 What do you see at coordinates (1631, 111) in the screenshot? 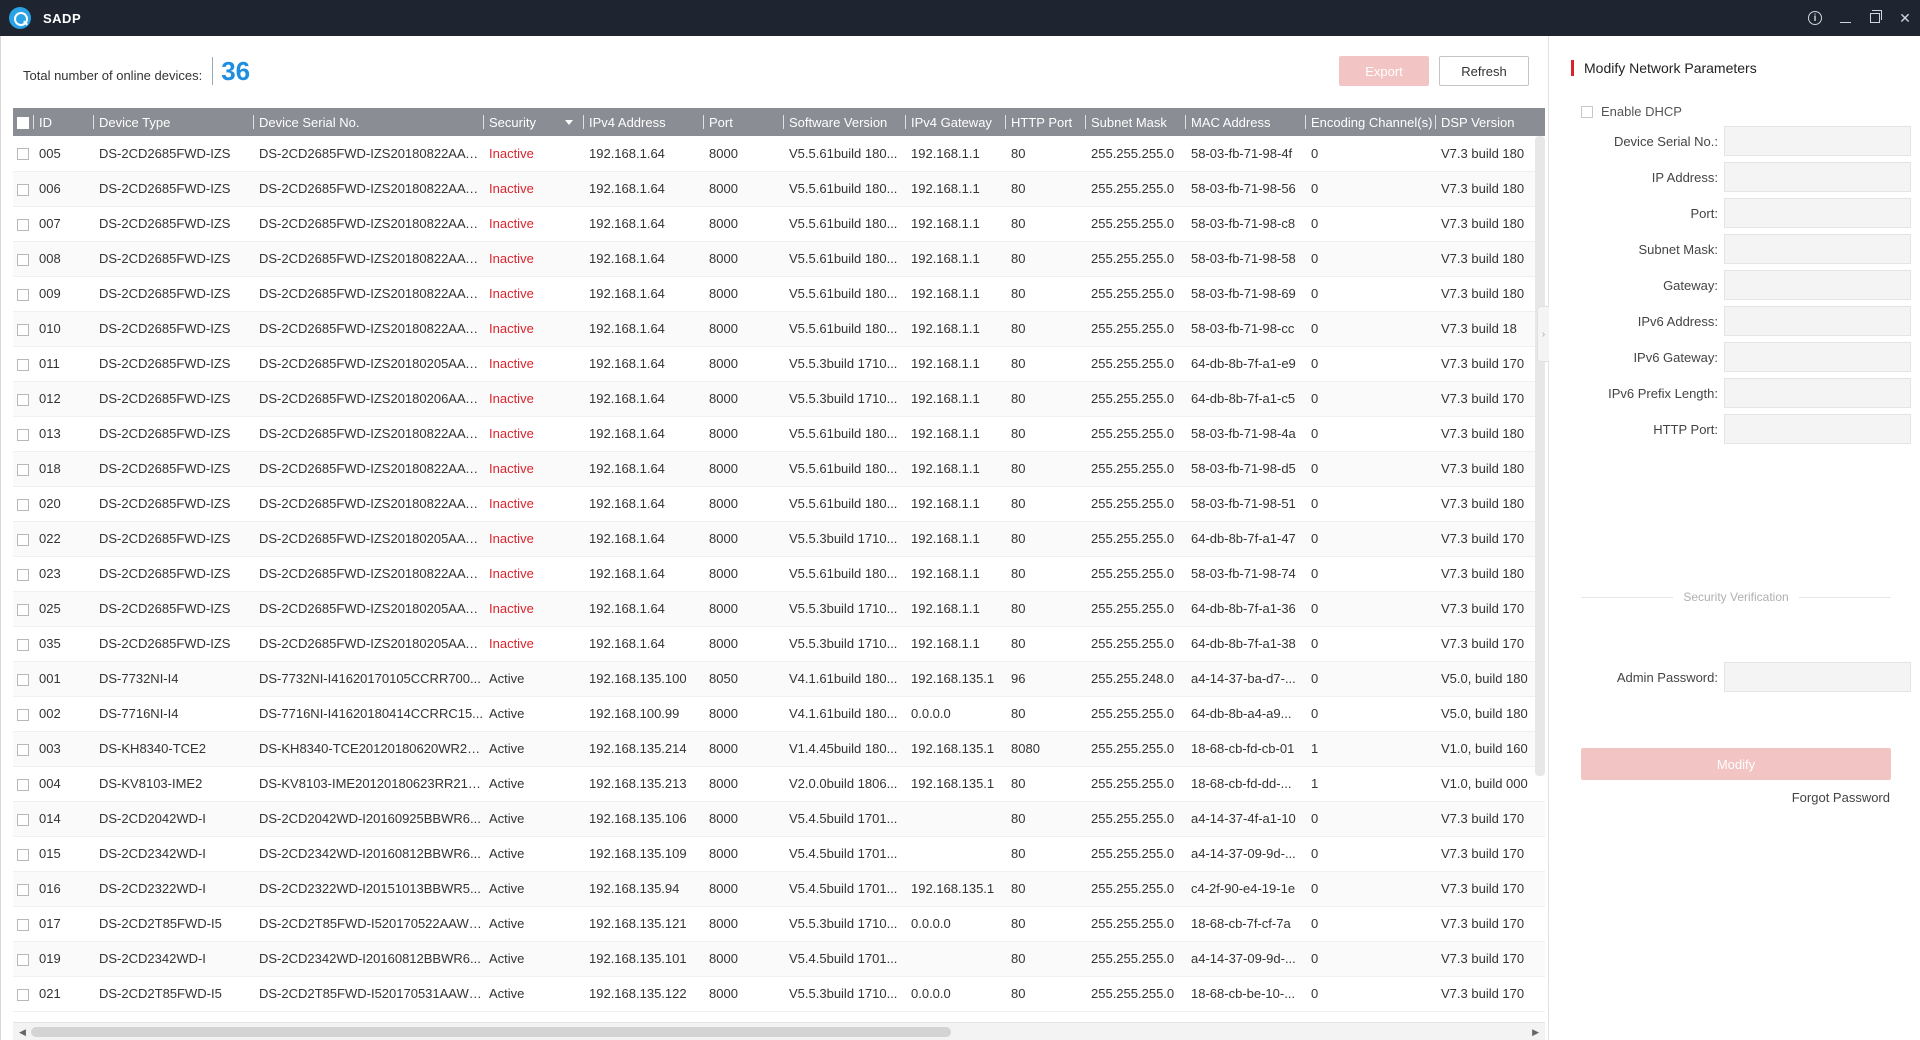
I see `enable-dhcp-option: Enable DHCP` at bounding box center [1631, 111].